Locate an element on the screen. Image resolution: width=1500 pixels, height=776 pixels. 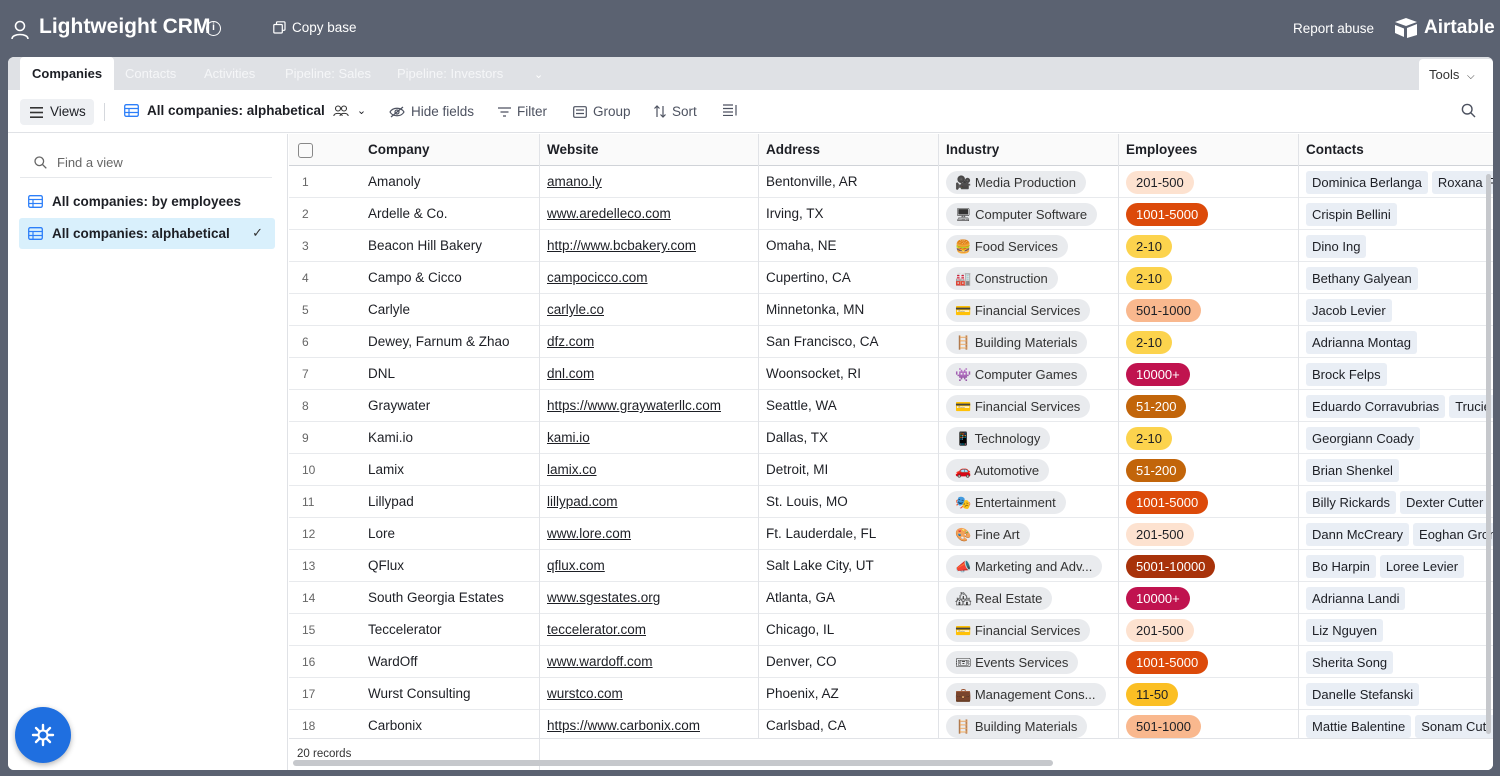
contact-chip: Dexter Cutter is located at coordinates (1445, 502).